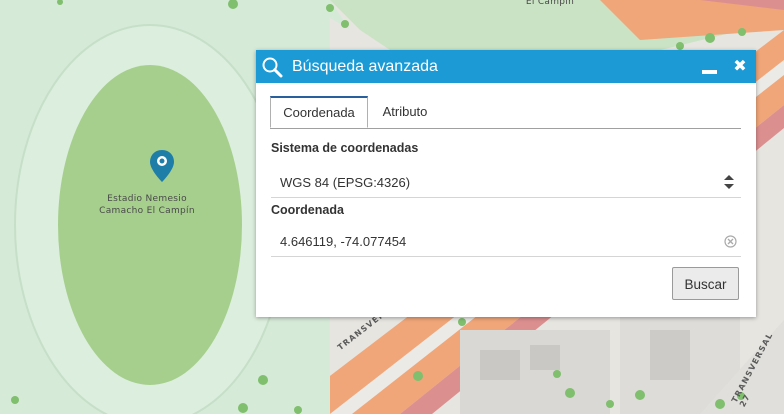 This screenshot has width=784, height=414. I want to click on top-place-label: El Campín, so click(550, 3).